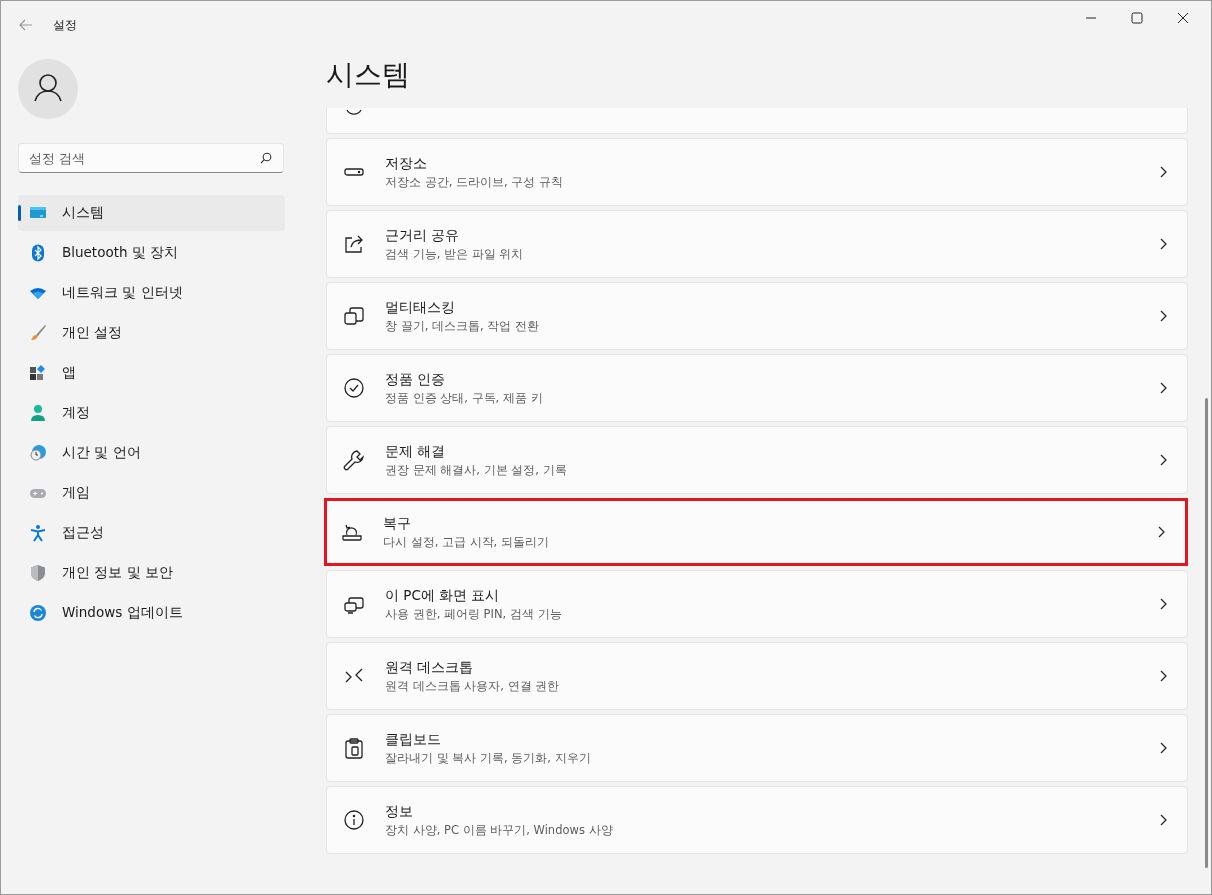 This screenshot has height=895, width=1212. I want to click on setting-description: 잘라내기 및 복사 기록, 동기화, 지우기, so click(488, 758).